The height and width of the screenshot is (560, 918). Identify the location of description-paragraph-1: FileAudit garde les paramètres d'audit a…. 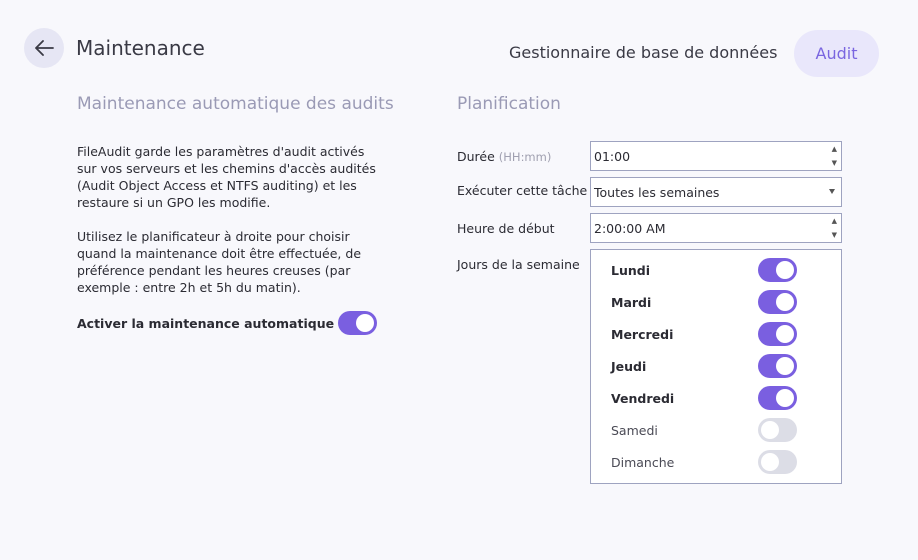
(226, 177).